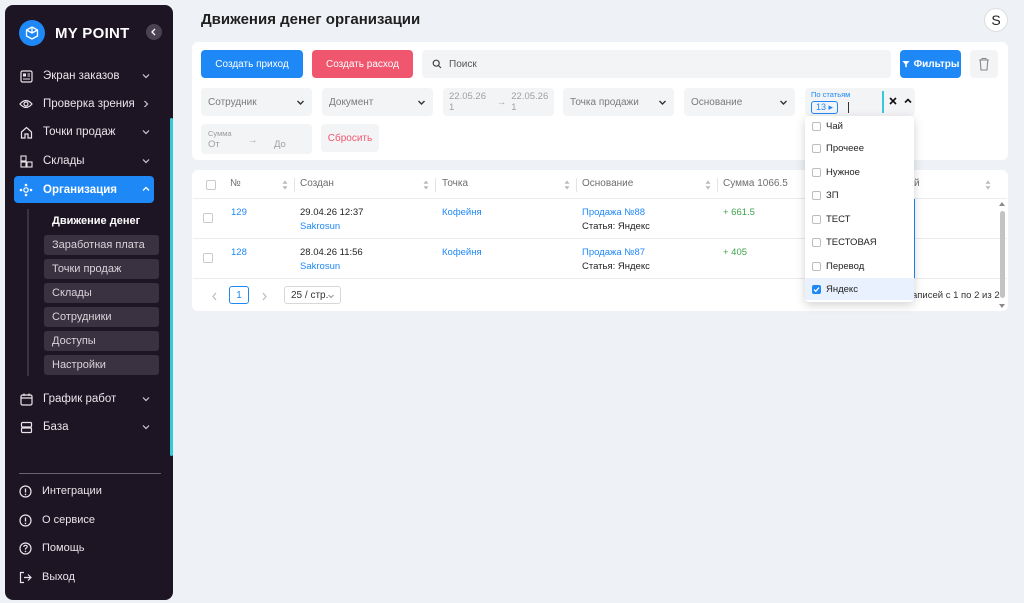 The width and height of the screenshot is (1024, 603). Describe the element at coordinates (47, 577) in the screenshot. I see `sidebar-item-logout: Выход` at that location.